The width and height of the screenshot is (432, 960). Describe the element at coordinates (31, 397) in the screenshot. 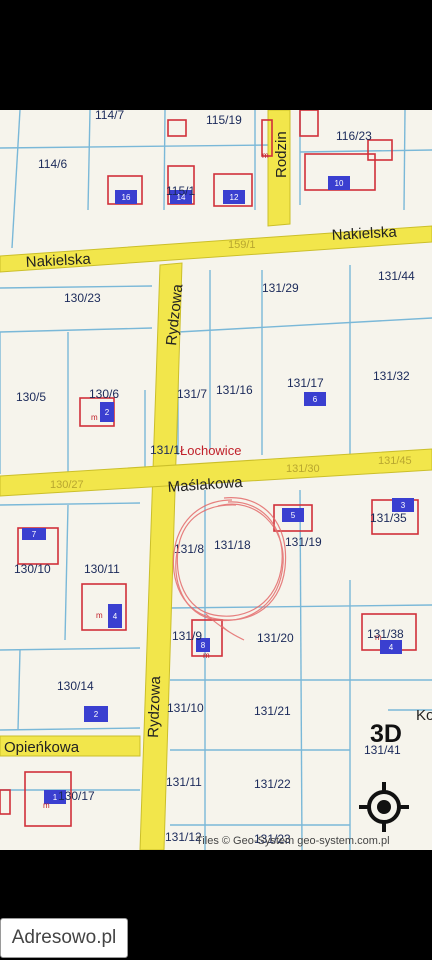

I see `parcel-number: 130/5` at that location.